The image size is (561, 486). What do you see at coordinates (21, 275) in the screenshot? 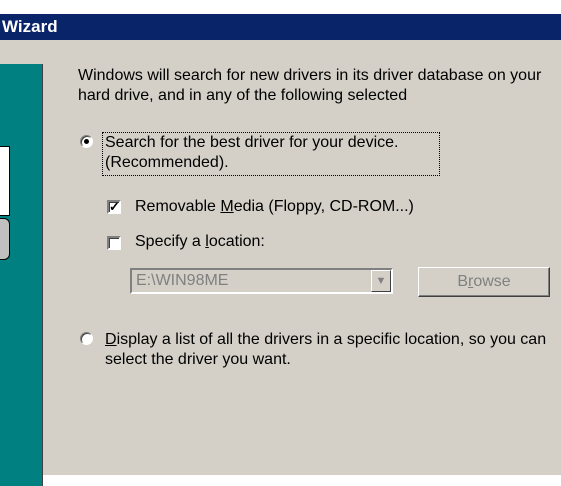
I see `wizard-side-banner` at bounding box center [21, 275].